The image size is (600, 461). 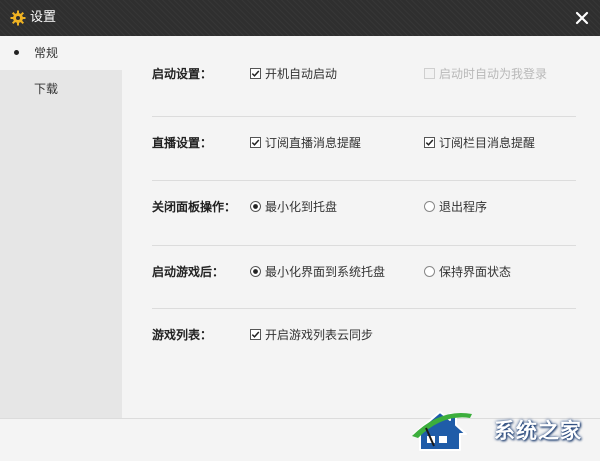 I want to click on watermark-text: 系统之家, so click(x=538, y=431).